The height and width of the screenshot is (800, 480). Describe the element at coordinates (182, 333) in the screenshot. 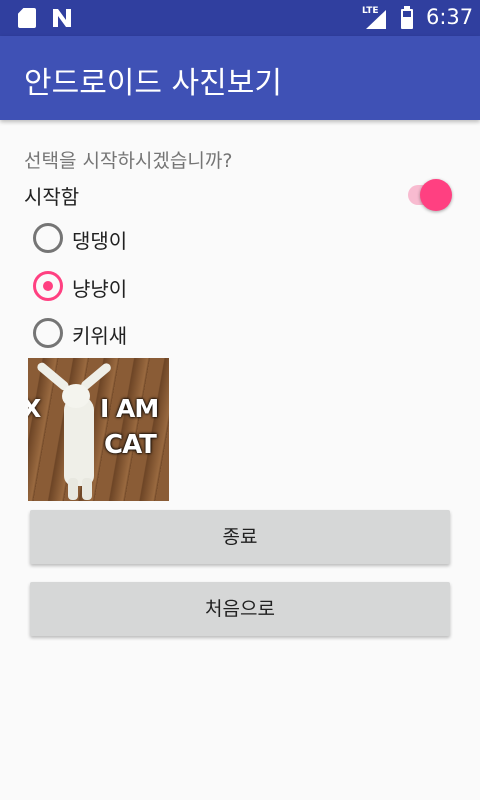

I see `radio-option-kiwi: 키위새` at that location.